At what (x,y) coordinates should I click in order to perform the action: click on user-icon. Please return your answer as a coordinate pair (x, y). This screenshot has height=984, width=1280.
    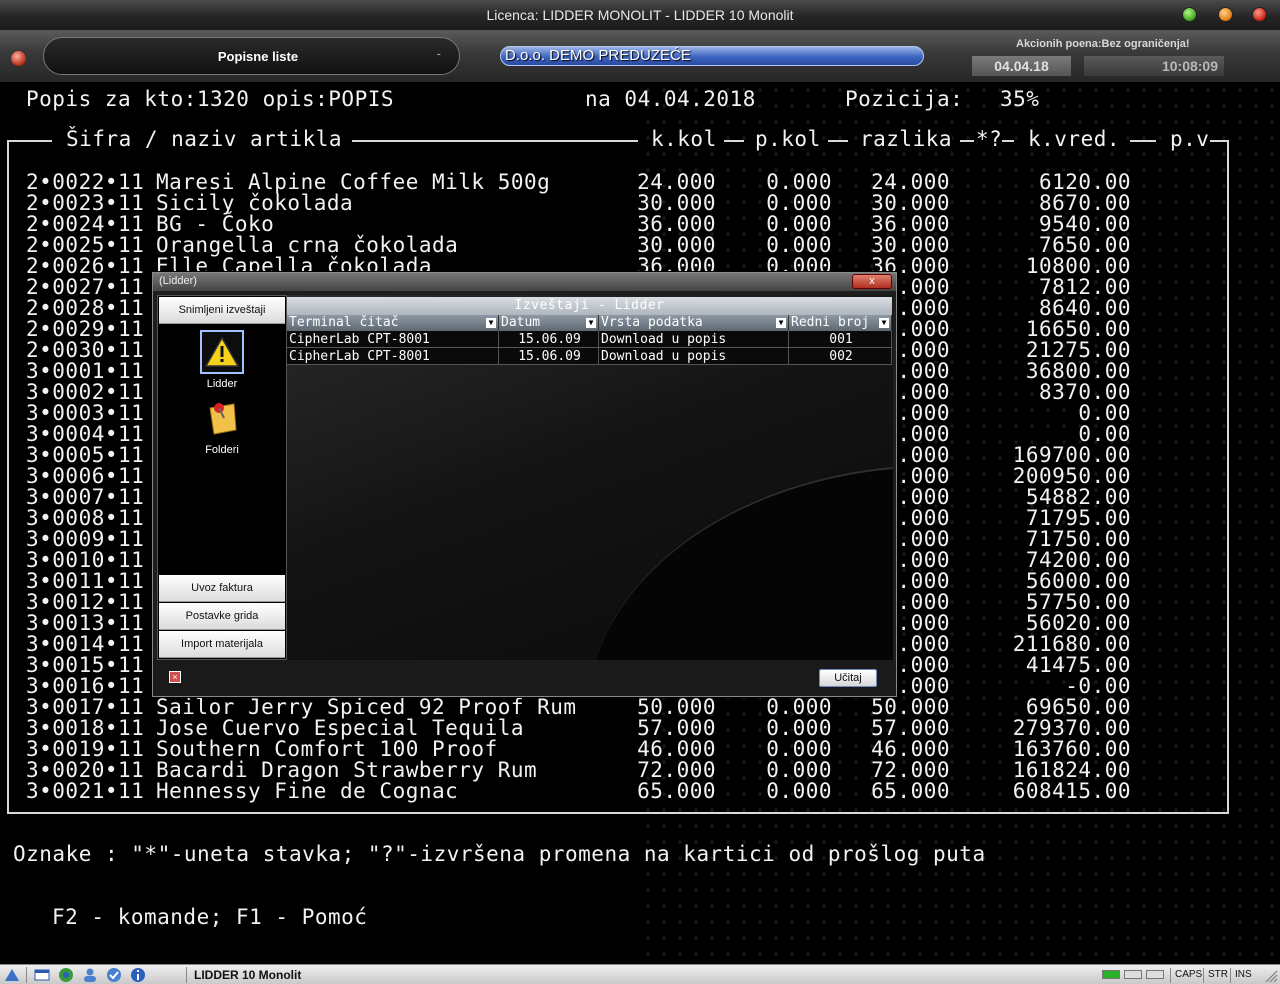
    Looking at the image, I should click on (90, 975).